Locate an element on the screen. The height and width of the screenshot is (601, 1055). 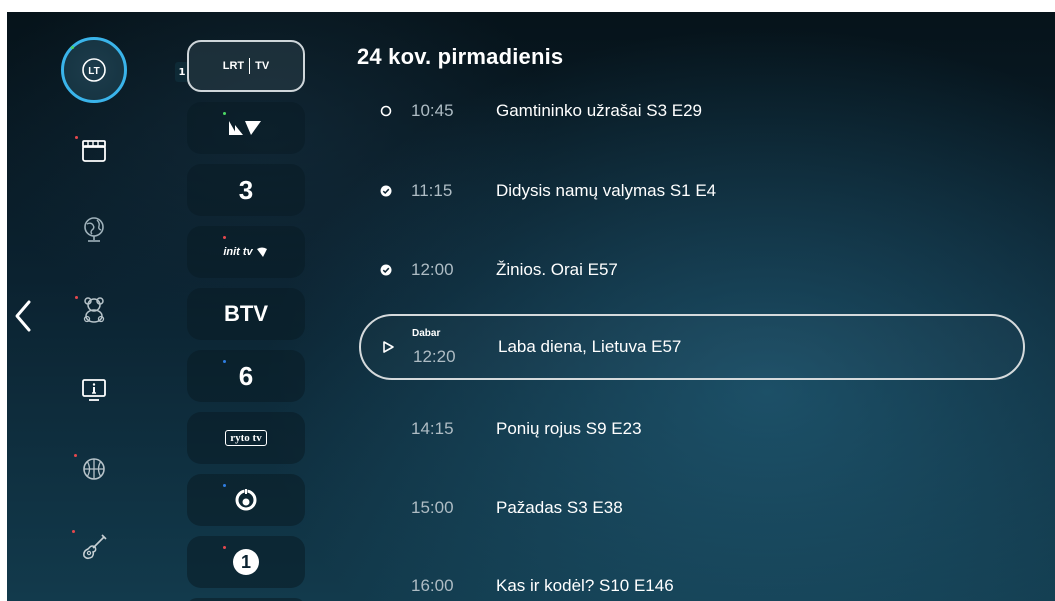
play-outline-icon is located at coordinates (388, 347).